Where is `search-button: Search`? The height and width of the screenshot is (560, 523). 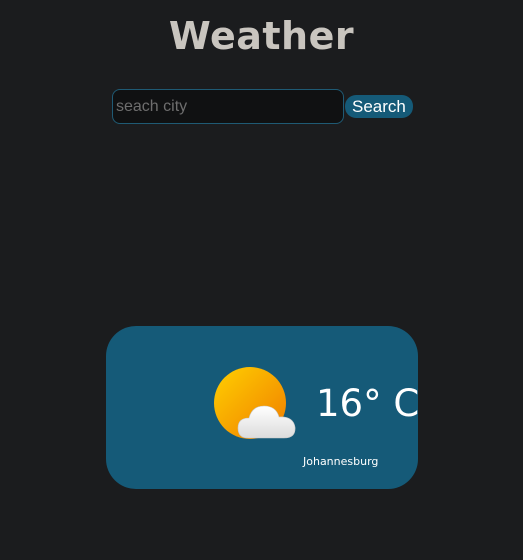 search-button: Search is located at coordinates (379, 106).